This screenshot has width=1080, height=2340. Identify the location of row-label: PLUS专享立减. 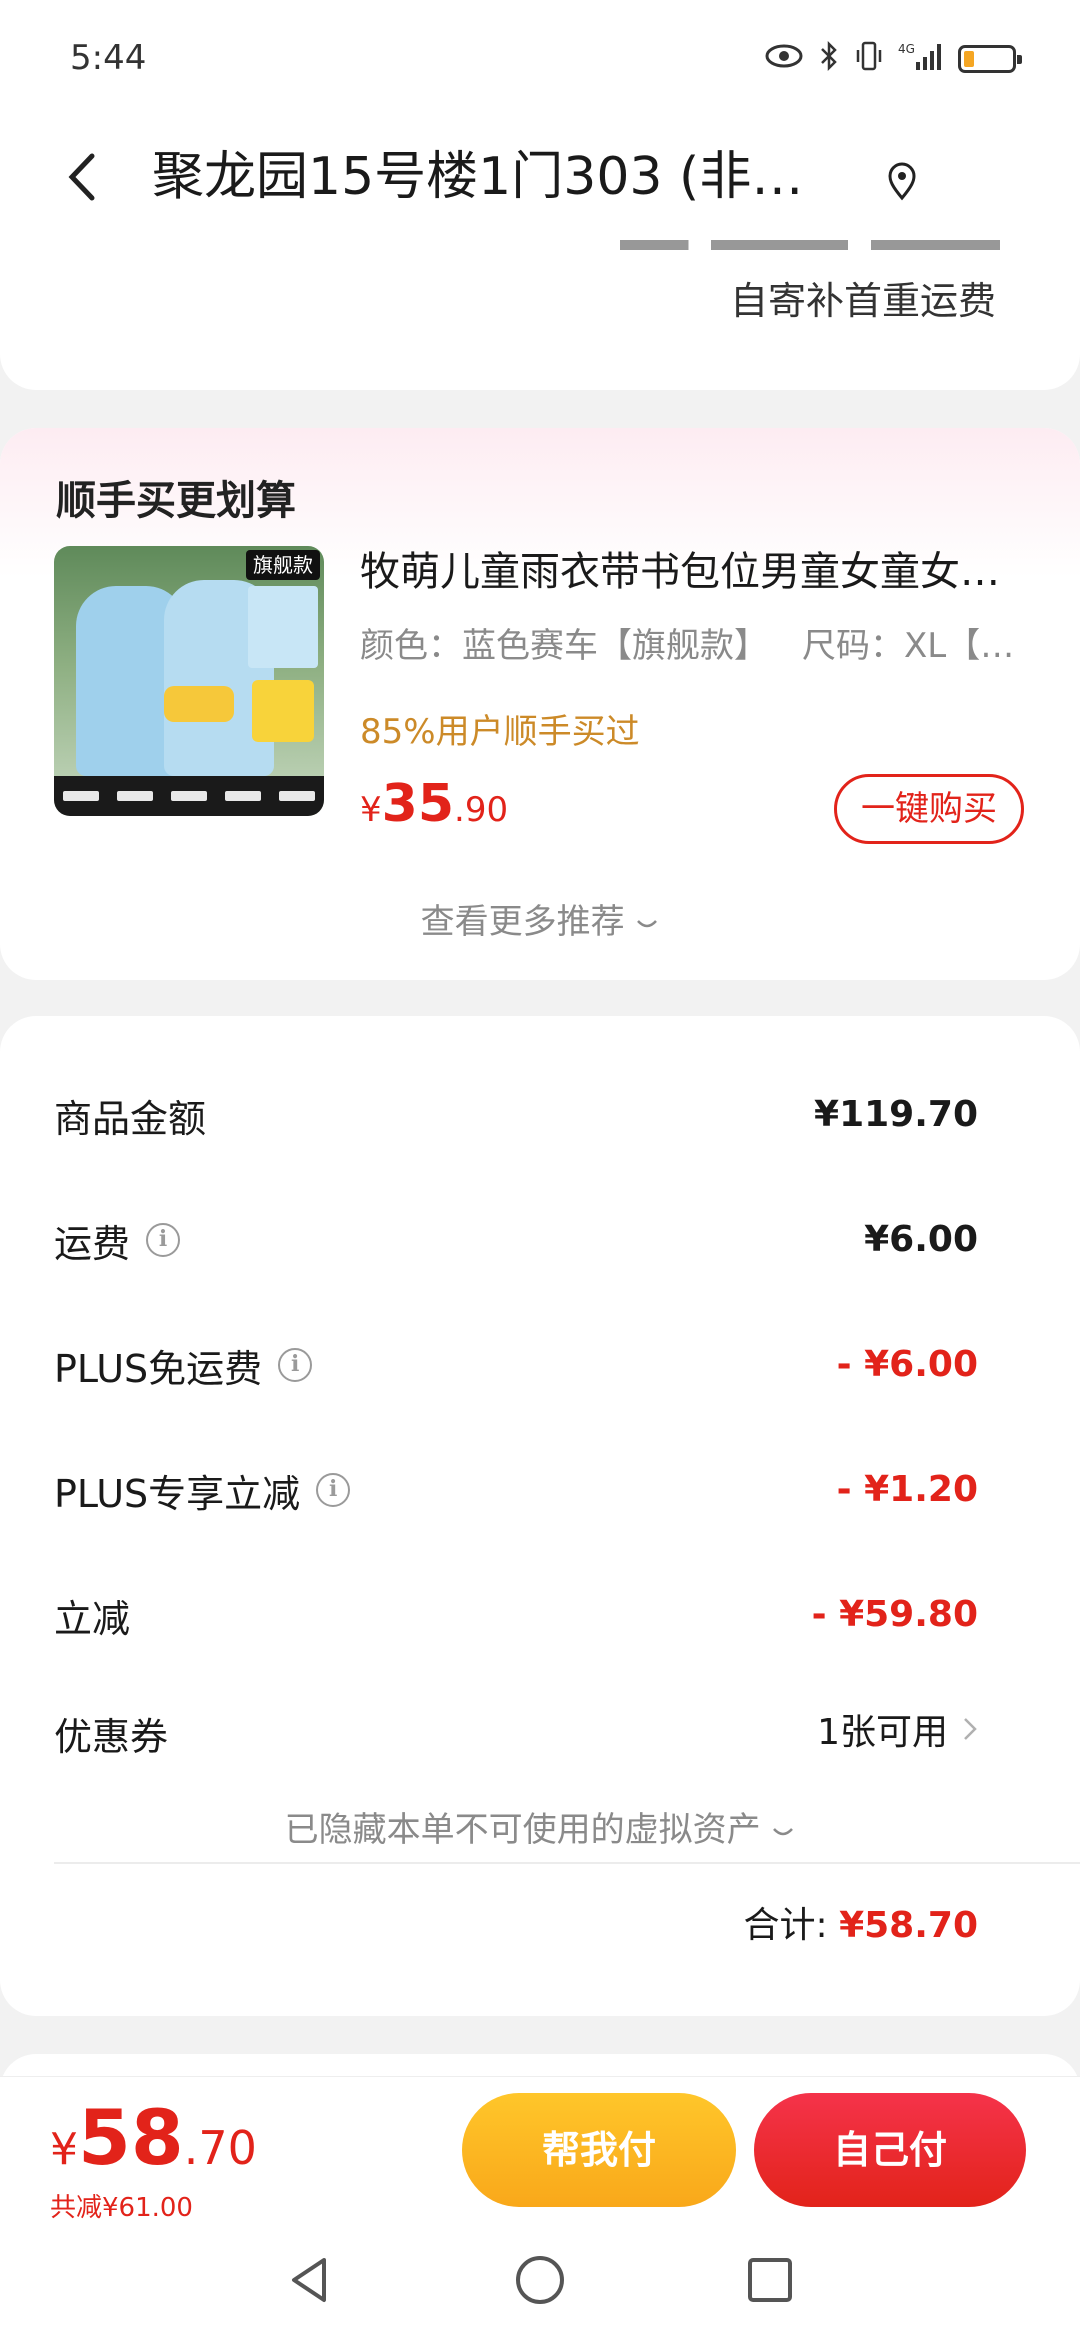
(177, 1493).